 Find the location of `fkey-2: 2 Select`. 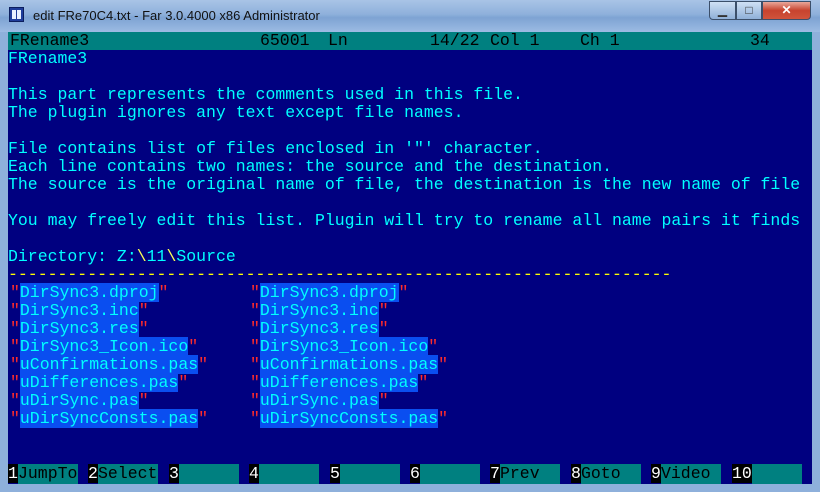

fkey-2: 2 Select is located at coordinates (128, 474).